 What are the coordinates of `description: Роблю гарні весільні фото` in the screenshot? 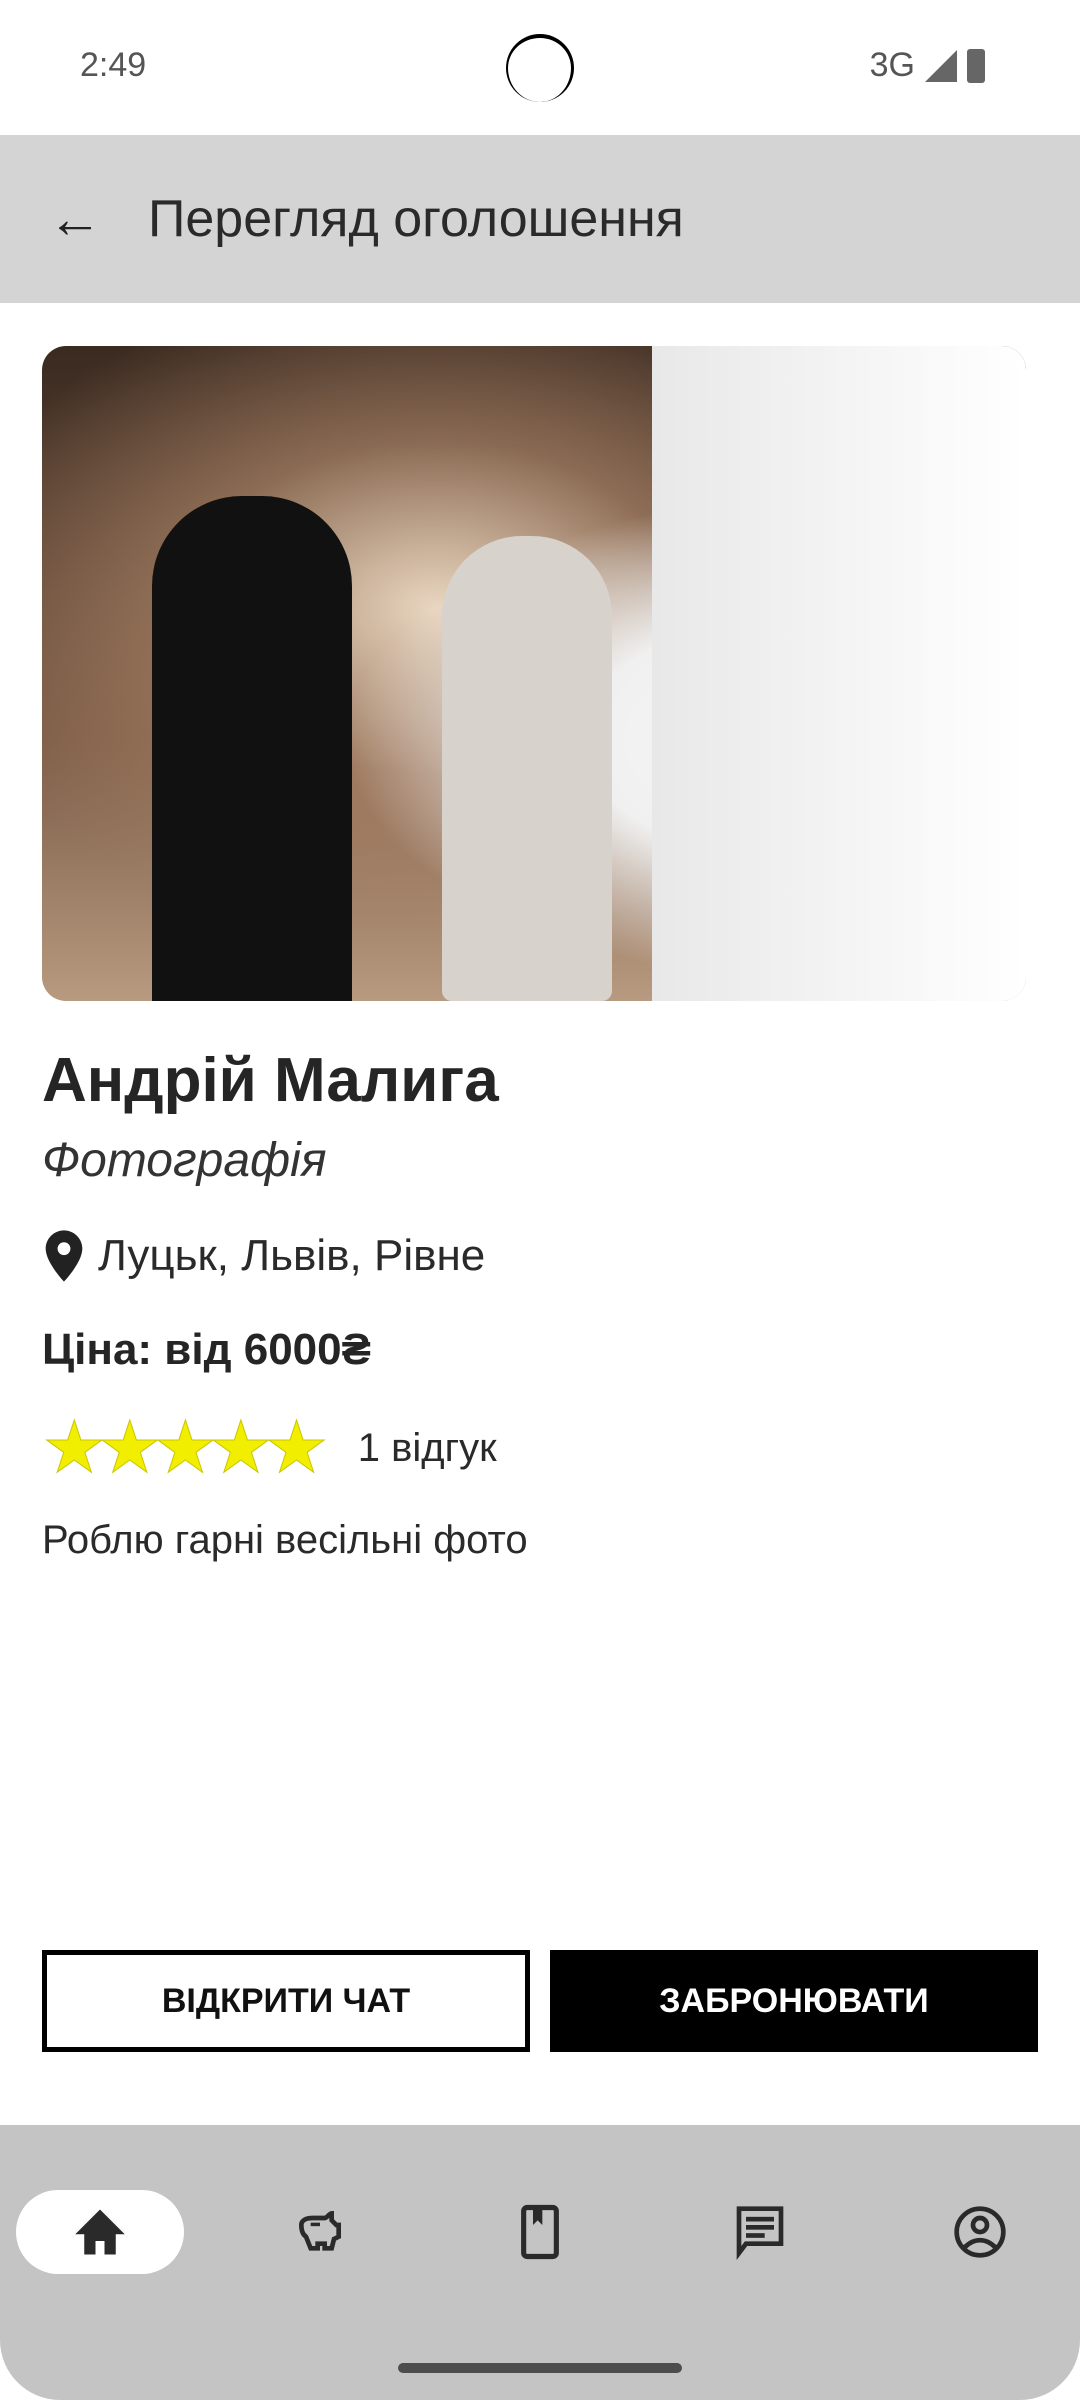 It's located at (285, 1540).